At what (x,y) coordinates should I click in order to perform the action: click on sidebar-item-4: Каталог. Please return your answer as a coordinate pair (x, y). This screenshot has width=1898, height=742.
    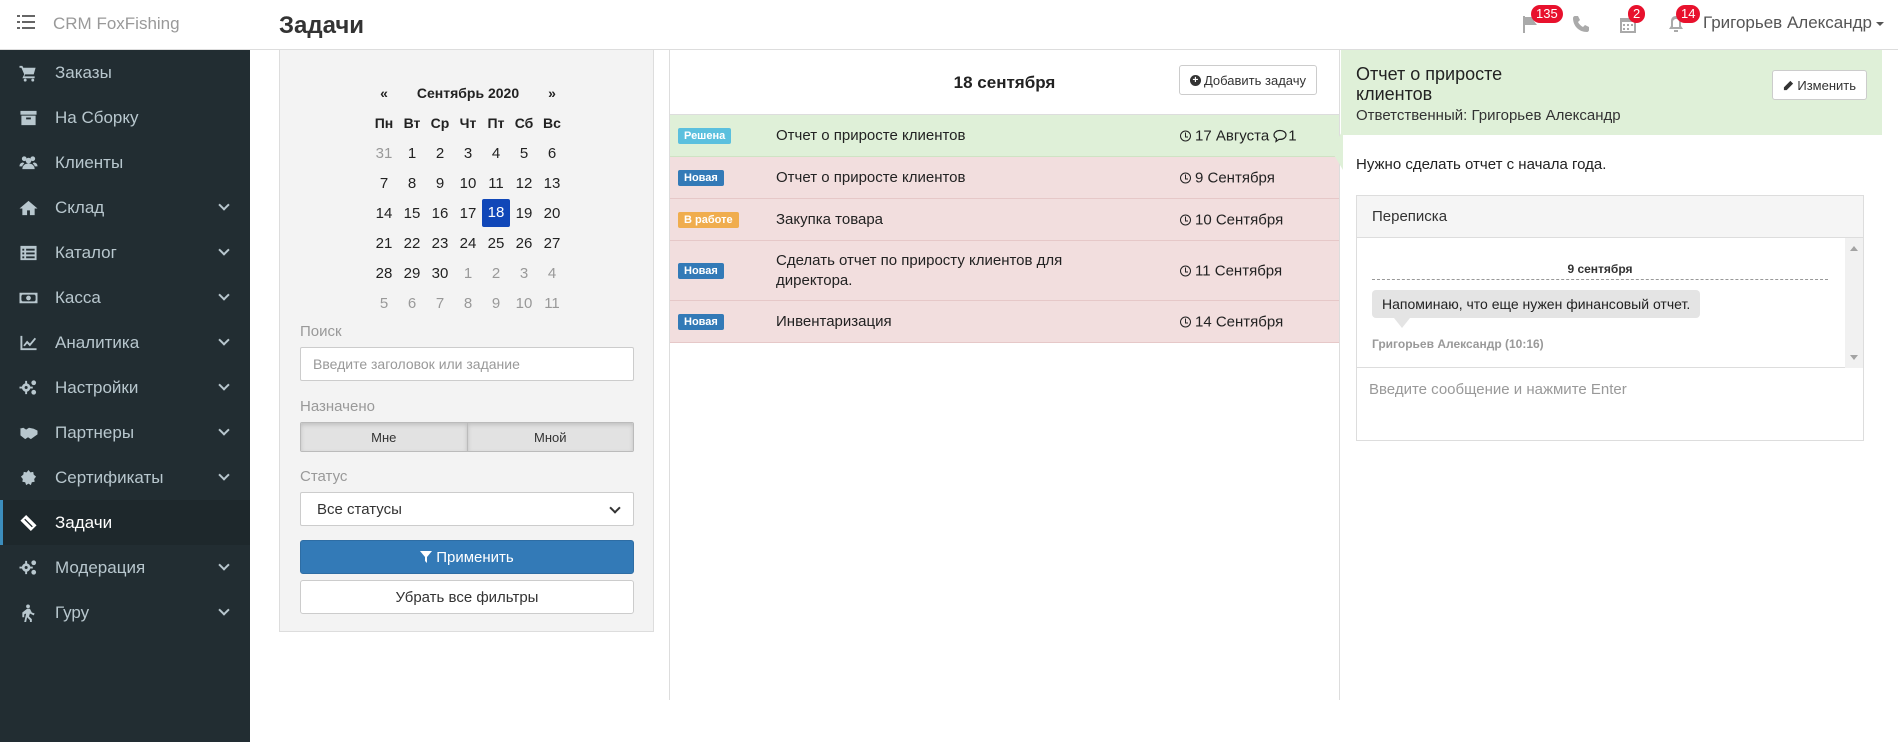
    Looking at the image, I should click on (125, 252).